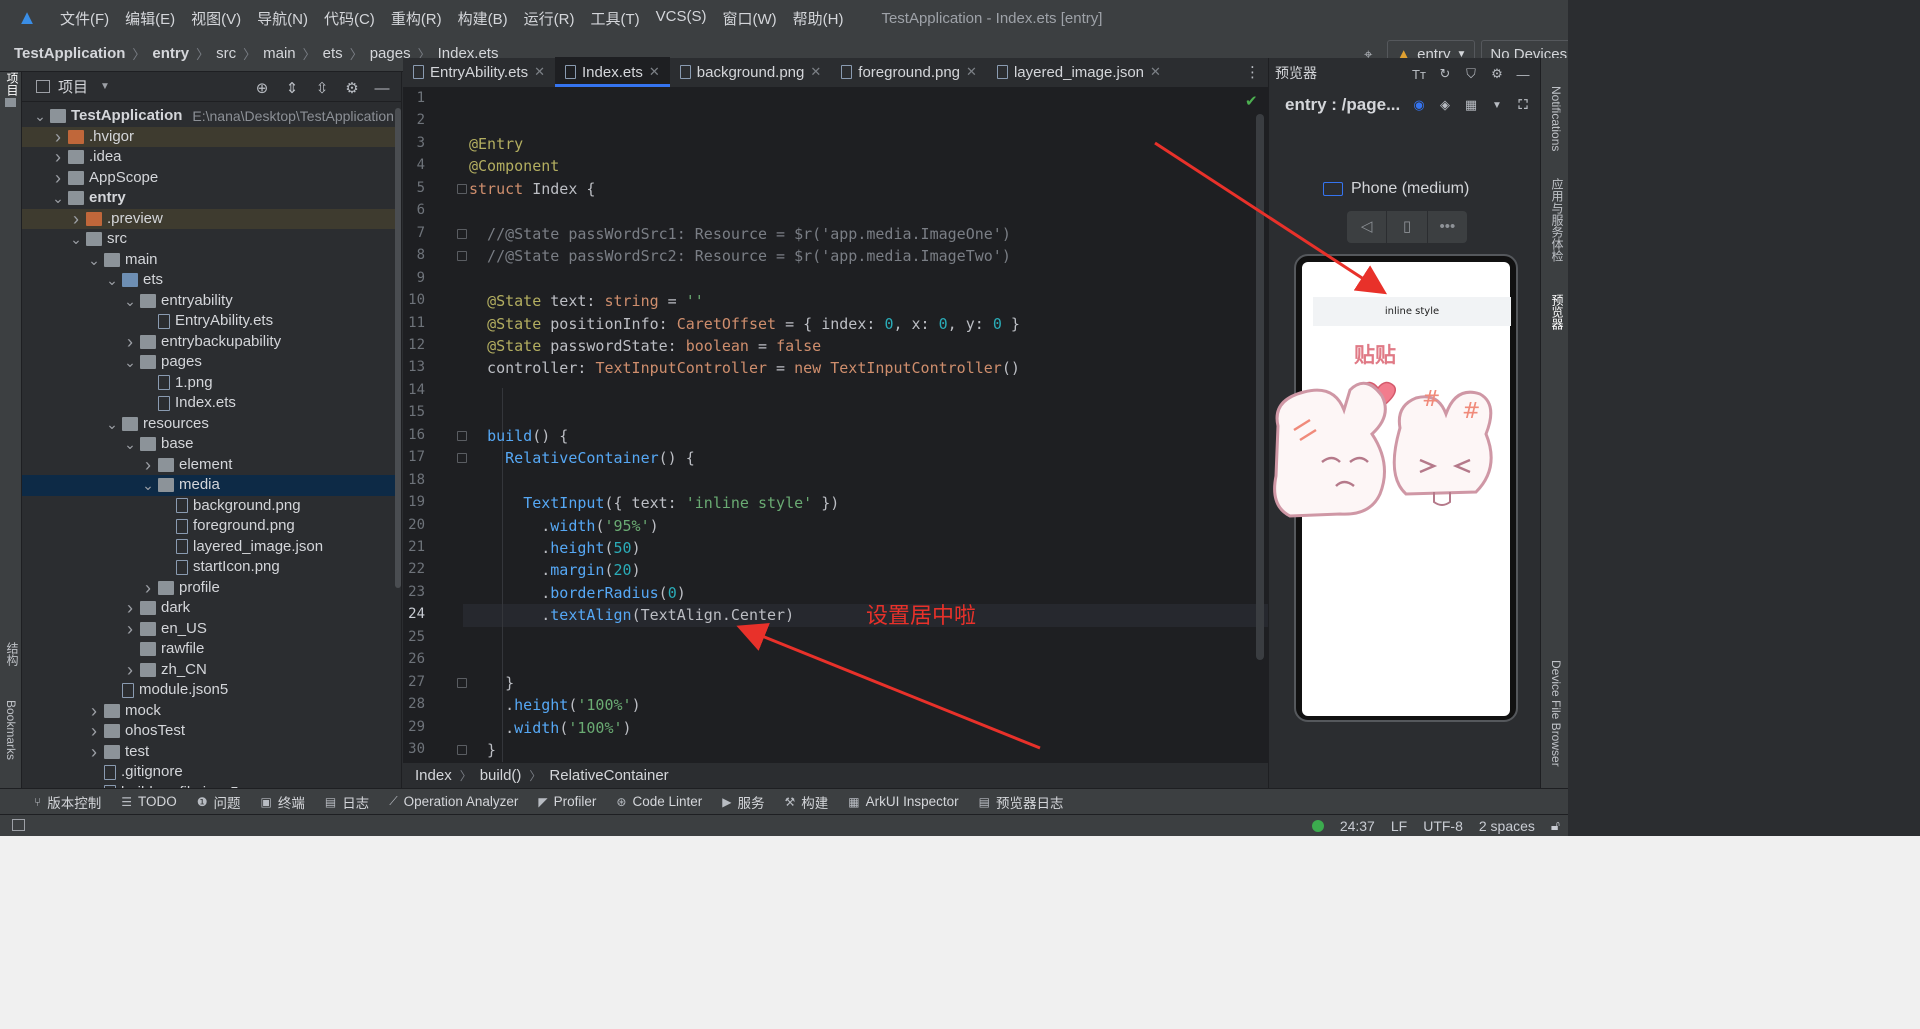 The height and width of the screenshot is (1029, 1920). Describe the element at coordinates (543, 801) in the screenshot. I see `profiler-icon: ◤` at that location.